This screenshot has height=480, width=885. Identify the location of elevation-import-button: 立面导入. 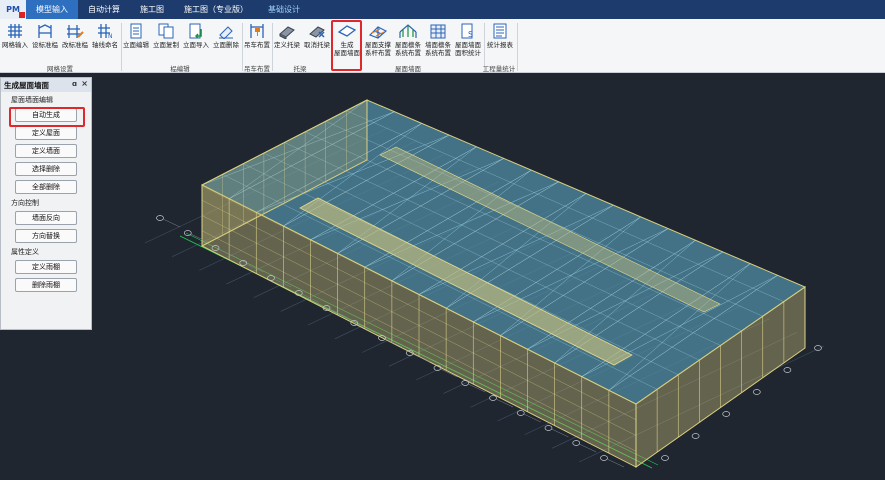
(196, 40).